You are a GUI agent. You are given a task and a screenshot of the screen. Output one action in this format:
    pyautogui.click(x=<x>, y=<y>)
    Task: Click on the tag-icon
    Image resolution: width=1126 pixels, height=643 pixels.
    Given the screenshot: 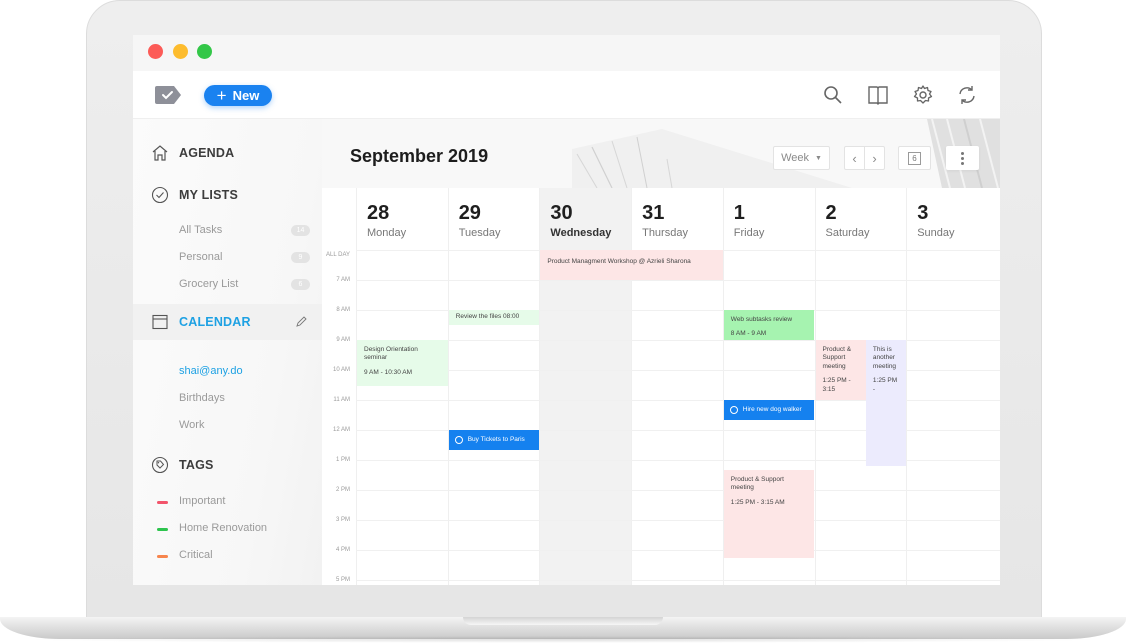 What is the action you would take?
    pyautogui.click(x=160, y=465)
    